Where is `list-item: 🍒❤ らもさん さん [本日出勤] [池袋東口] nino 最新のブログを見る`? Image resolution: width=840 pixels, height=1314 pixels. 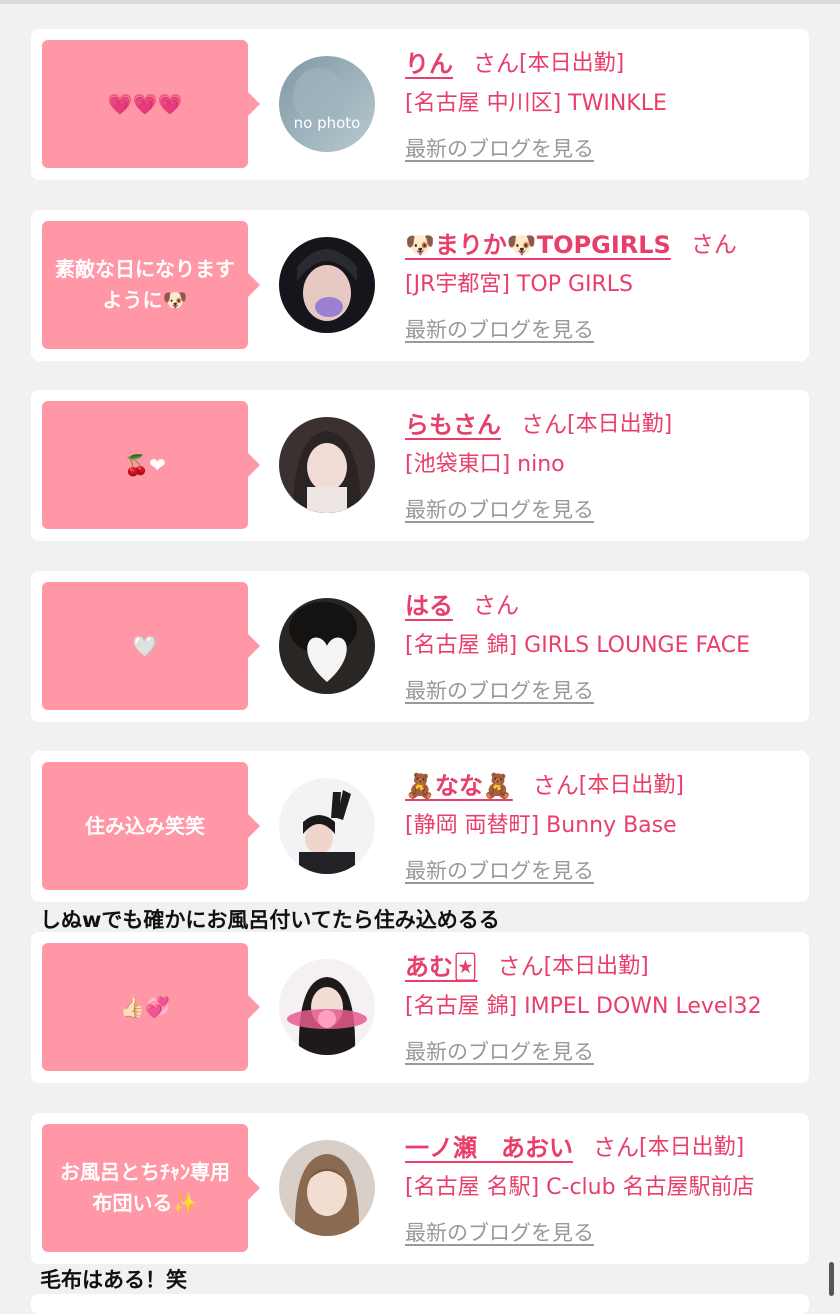 list-item: 🍒❤ らもさん さん [本日出勤] [池袋東口] nino 最新のブログを見る is located at coordinates (420, 465).